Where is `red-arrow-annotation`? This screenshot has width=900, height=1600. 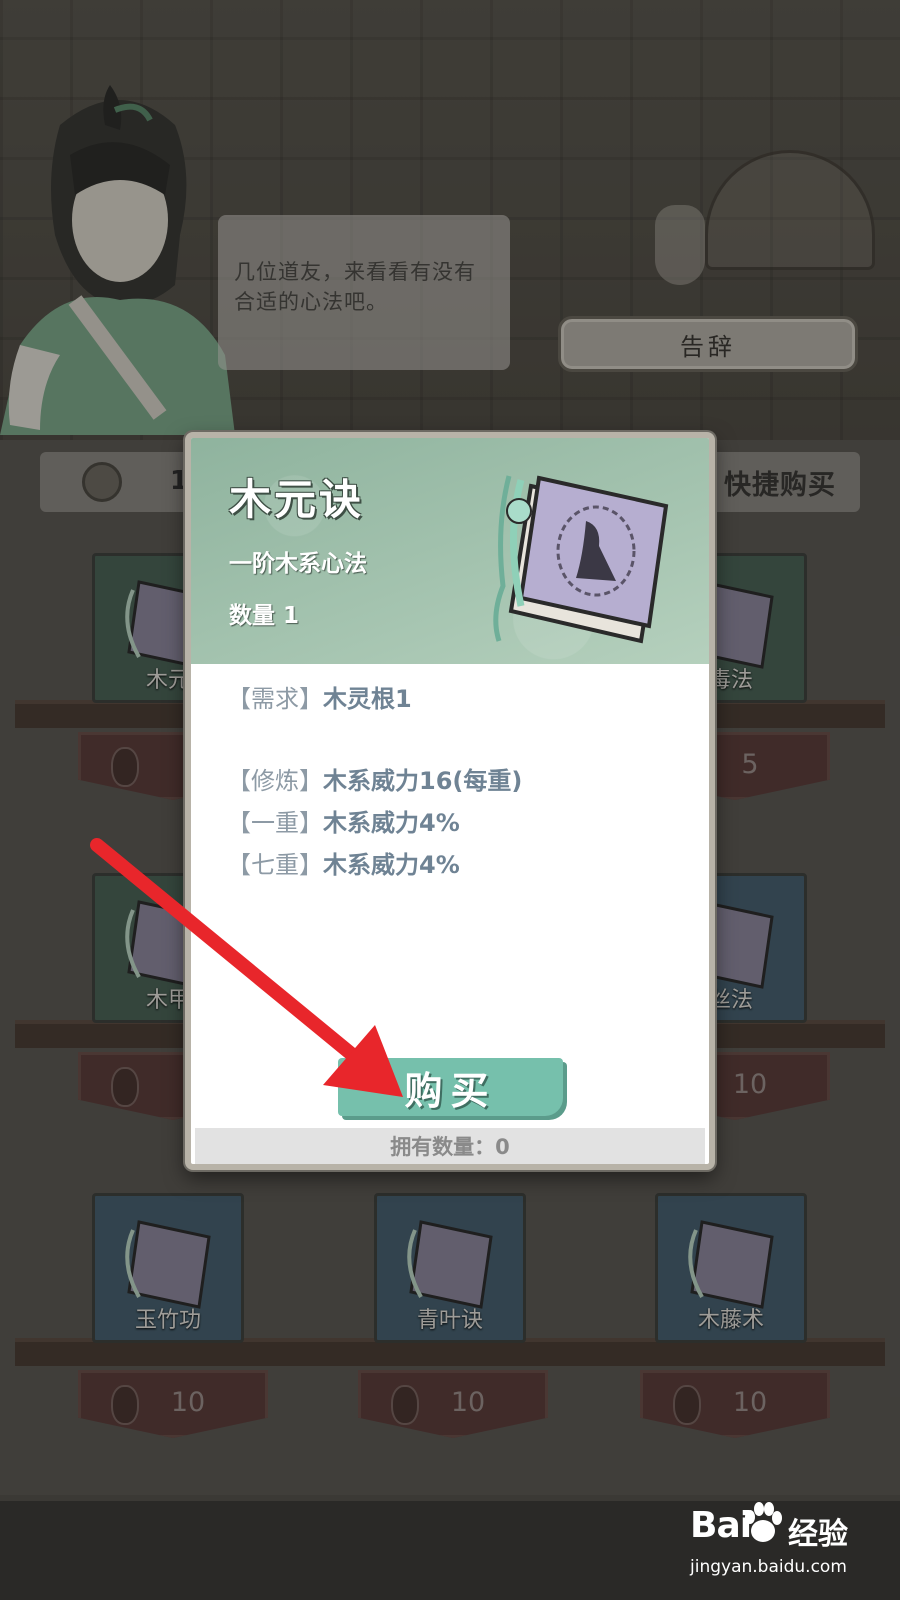
red-arrow-annotation is located at coordinates (246, 967).